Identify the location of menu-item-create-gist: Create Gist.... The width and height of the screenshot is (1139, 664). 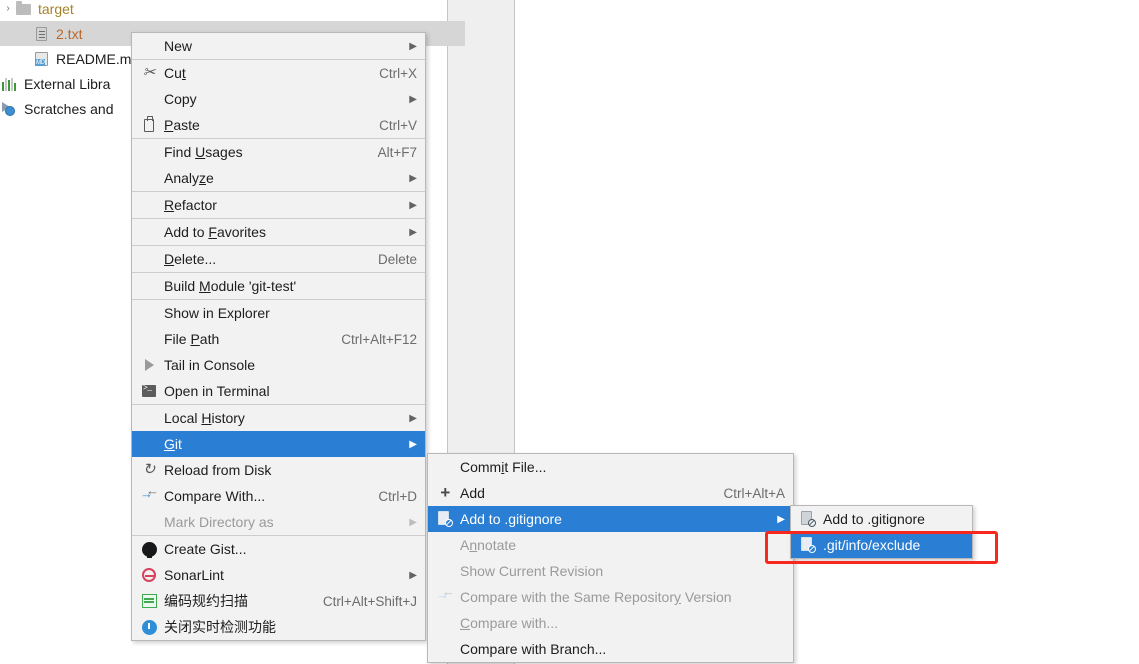
(278, 549).